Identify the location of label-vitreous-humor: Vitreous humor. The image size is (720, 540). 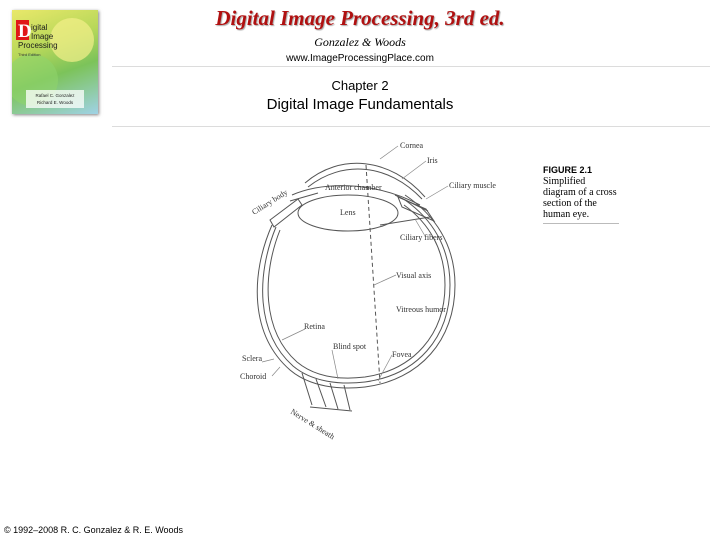
(421, 309).